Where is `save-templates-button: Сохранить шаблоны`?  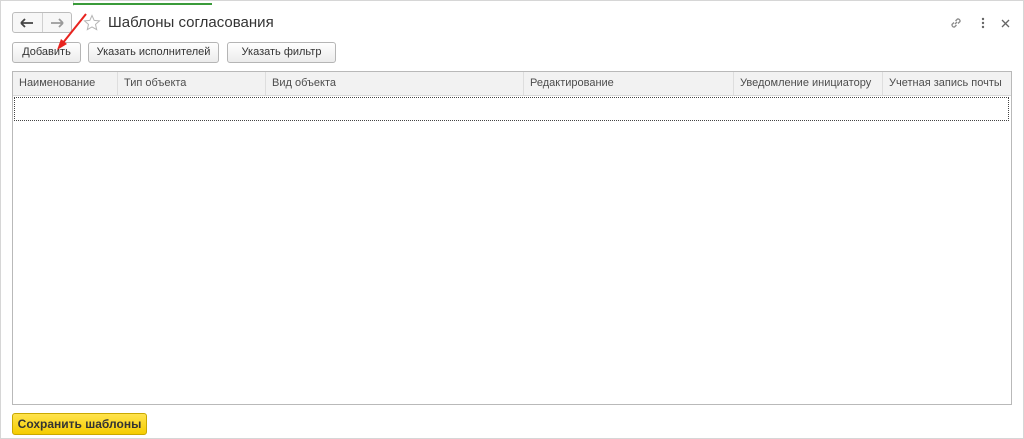
save-templates-button: Сохранить шаблоны is located at coordinates (79, 424).